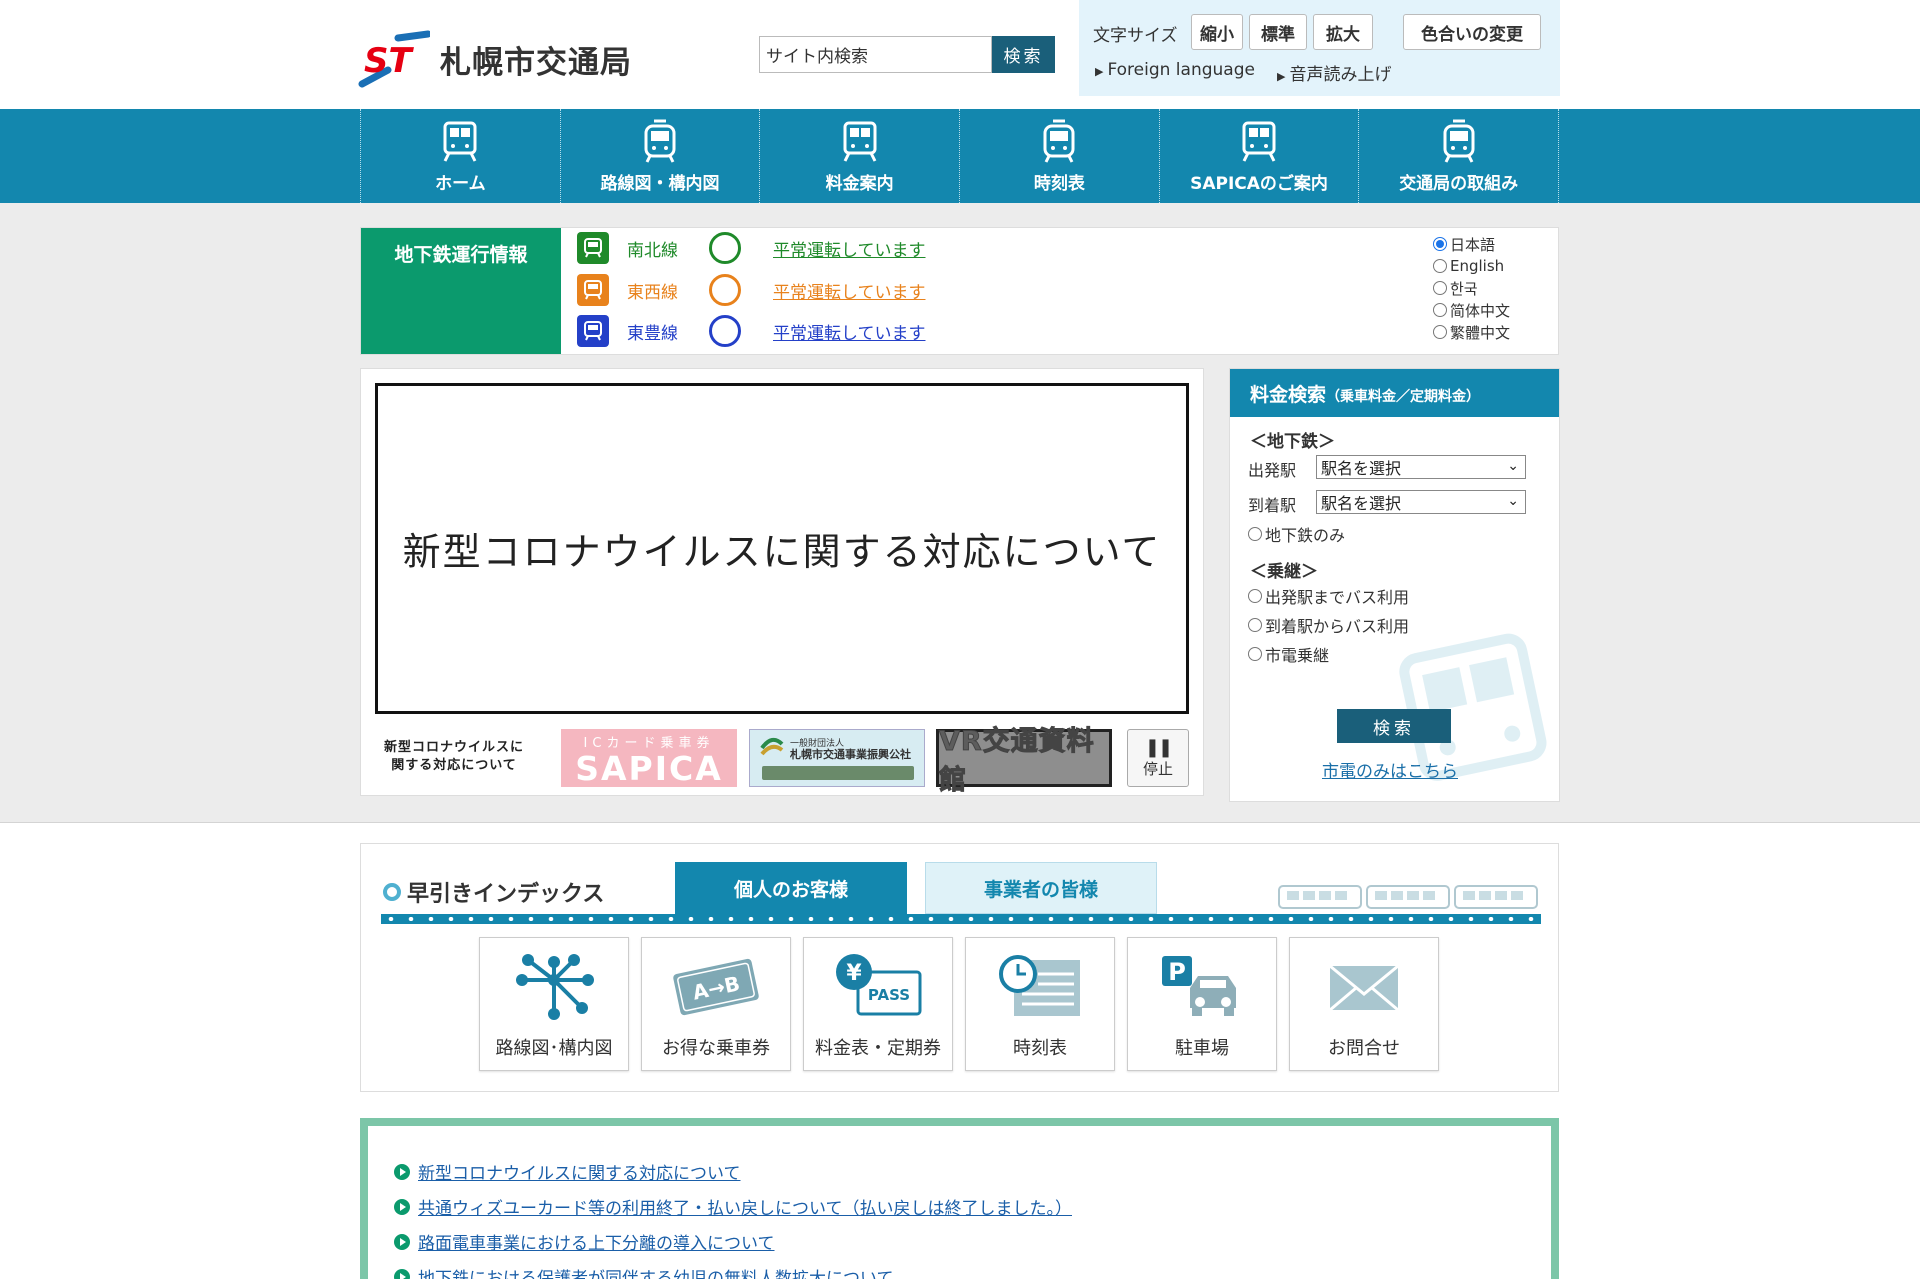 The width and height of the screenshot is (1920, 1279). Describe the element at coordinates (1181, 70) in the screenshot. I see `foreign-language-label: Foreign language` at that location.